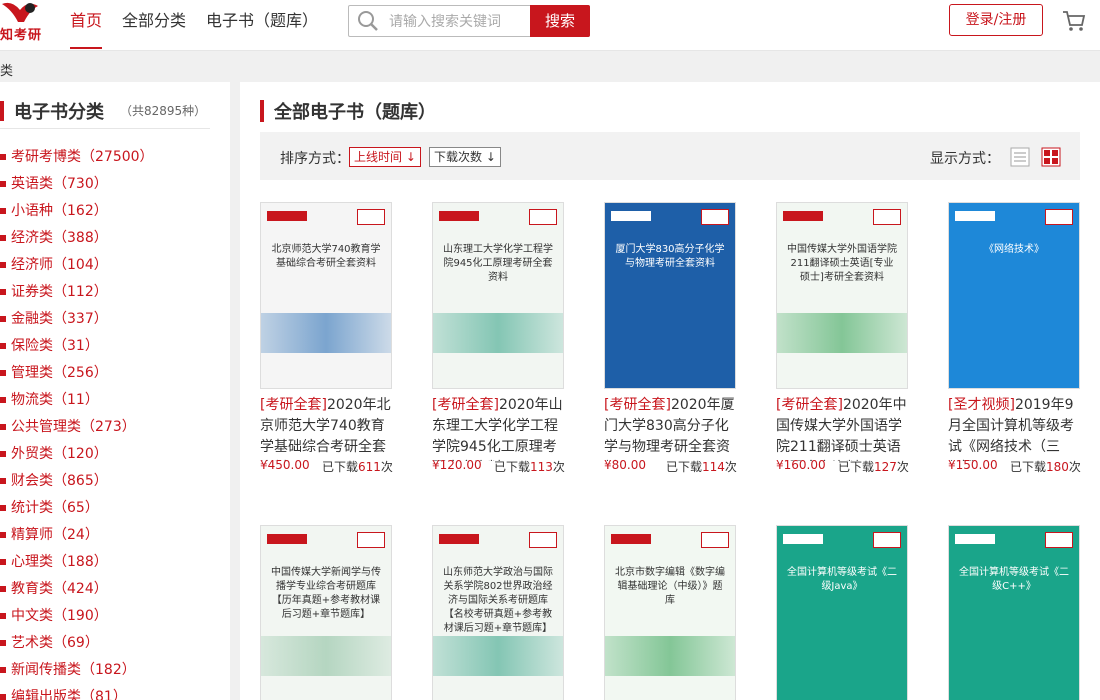  I want to click on category-label: 管理类（256）, so click(59, 373).